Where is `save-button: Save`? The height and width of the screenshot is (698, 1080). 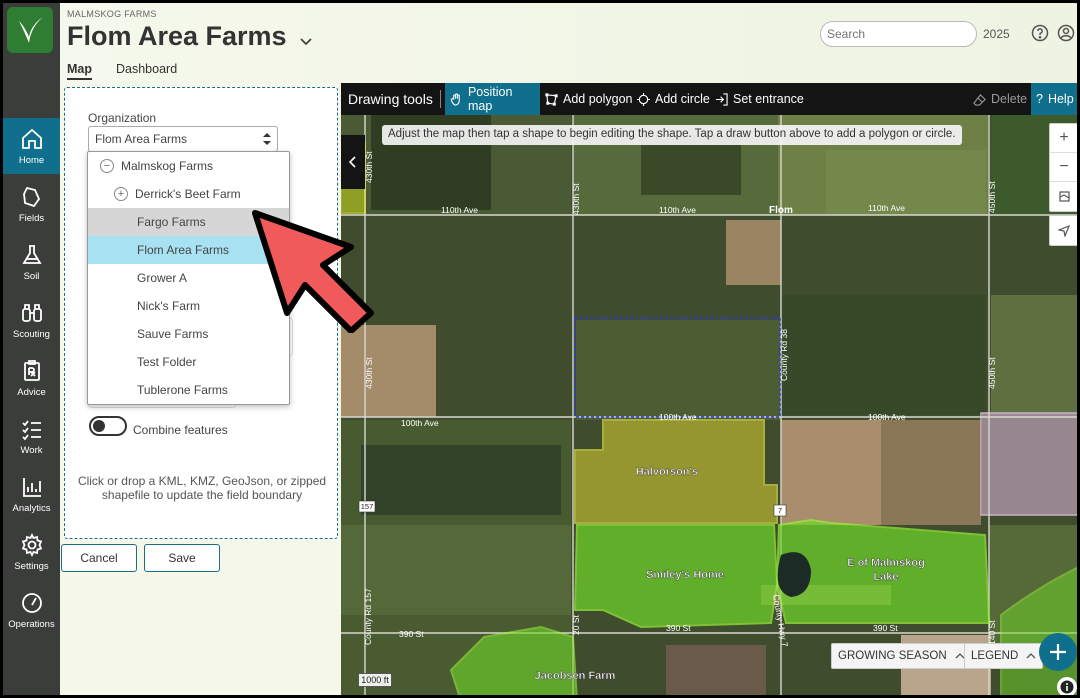
save-button: Save is located at coordinates (182, 558).